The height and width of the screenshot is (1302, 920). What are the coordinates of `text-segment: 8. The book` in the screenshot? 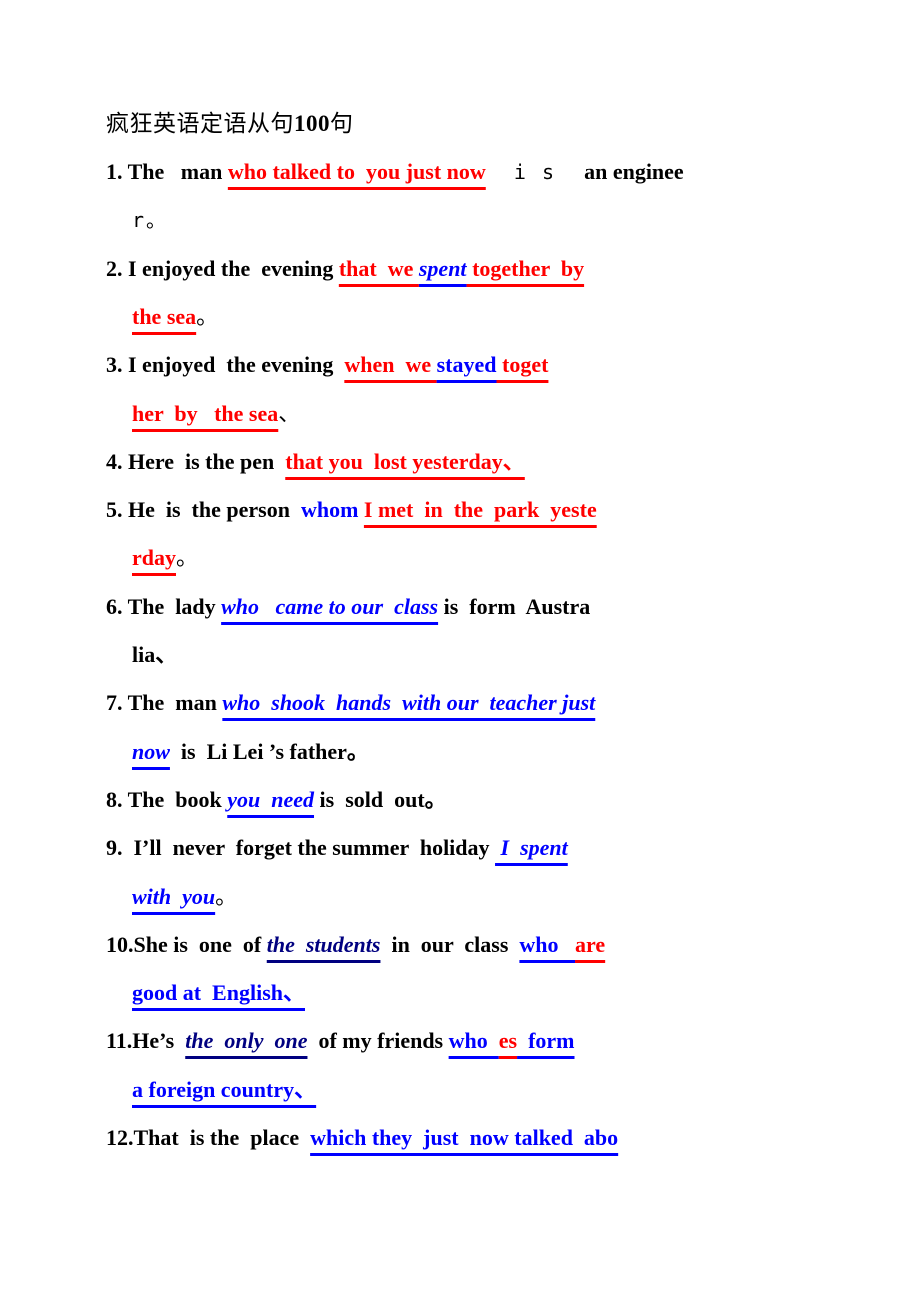 It's located at (167, 799).